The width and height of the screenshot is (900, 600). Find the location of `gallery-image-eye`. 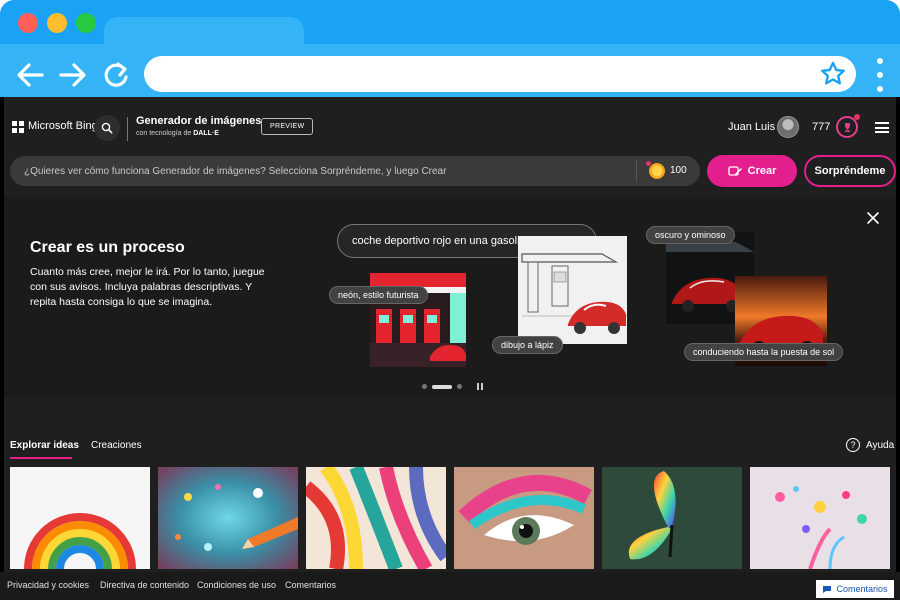

gallery-image-eye is located at coordinates (524, 518).